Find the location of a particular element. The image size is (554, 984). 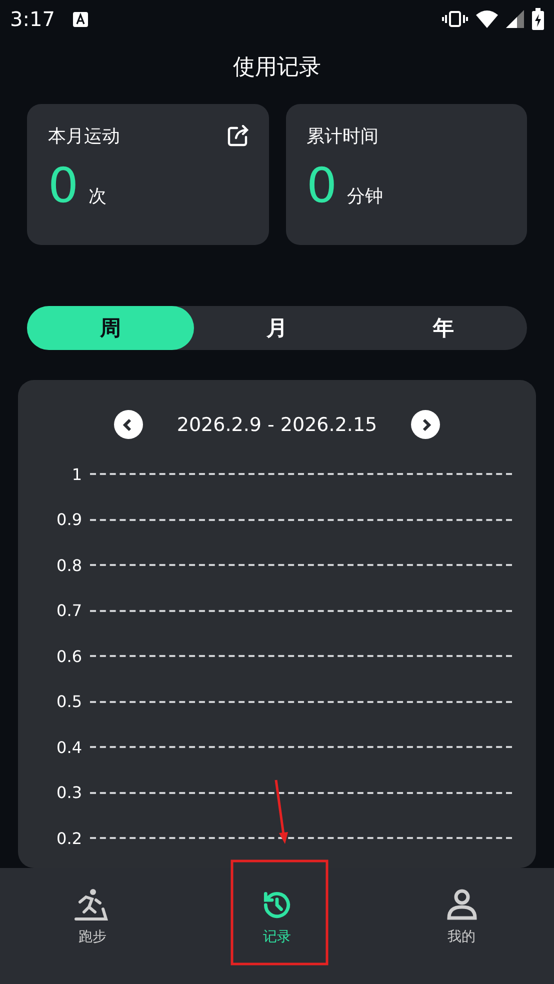

battery-icon is located at coordinates (538, 19).